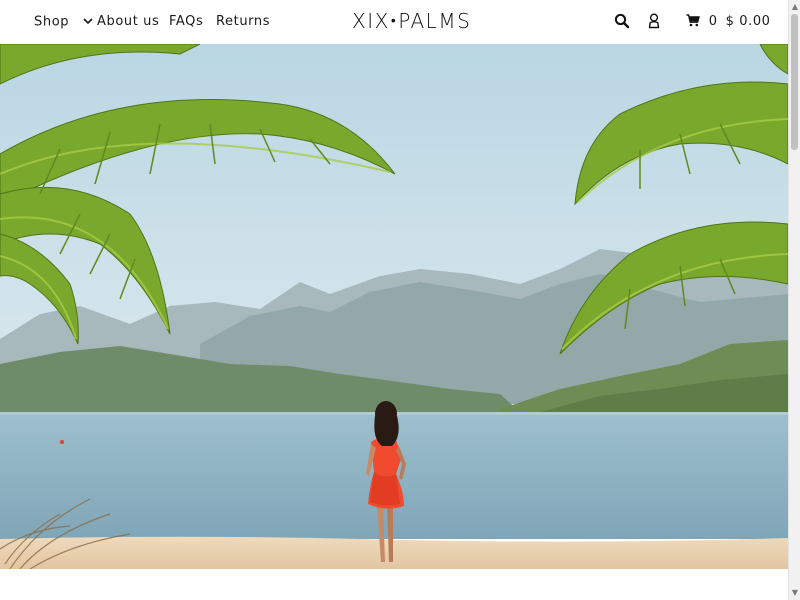 This screenshot has width=800, height=600. Describe the element at coordinates (52, 22) in the screenshot. I see `nav-shop-label: Shop` at that location.